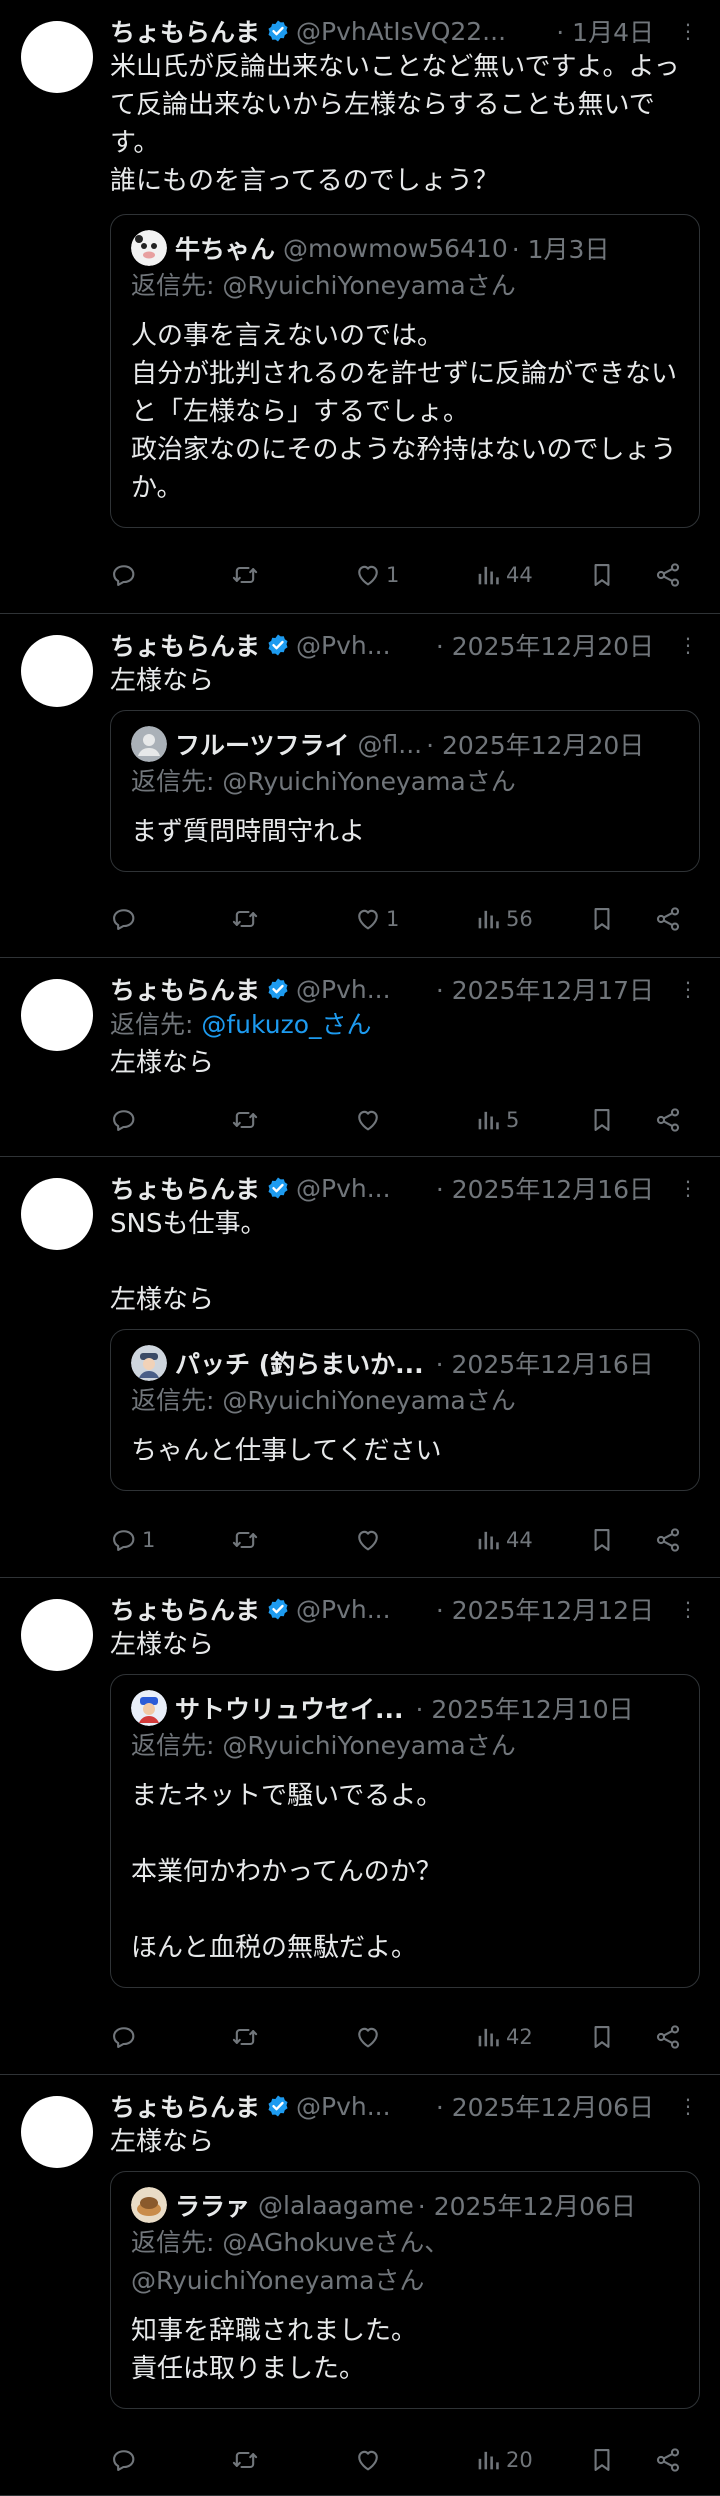 The height and width of the screenshot is (2496, 720). Describe the element at coordinates (544, 1364) in the screenshot. I see `quoted-timestamp: · 2025年12月16日` at that location.